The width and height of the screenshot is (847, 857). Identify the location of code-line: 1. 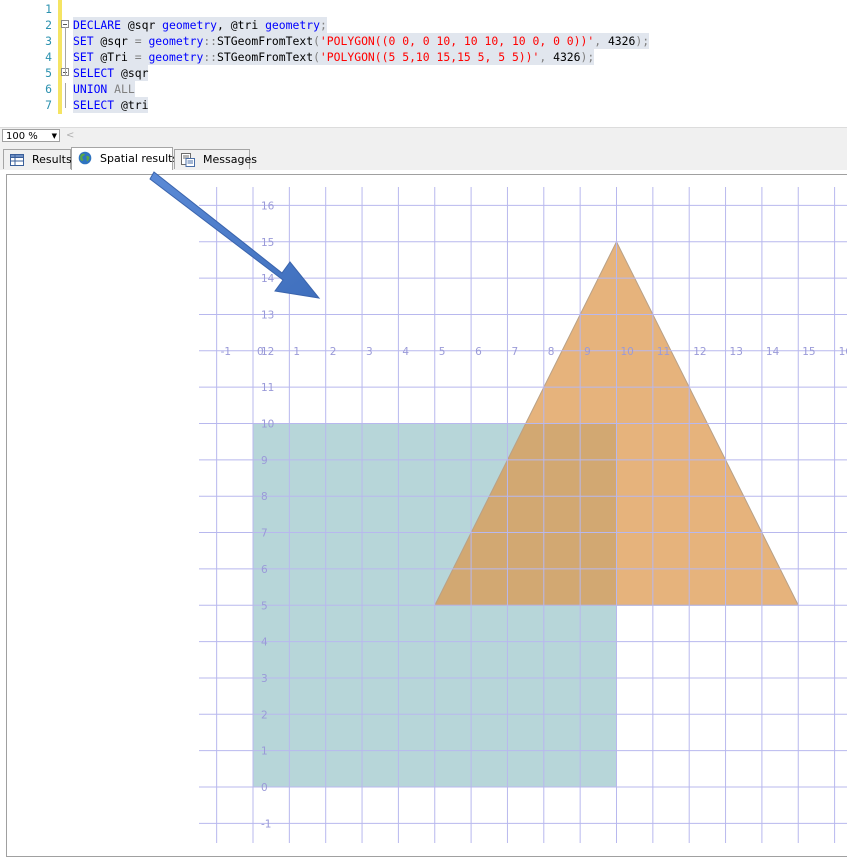
(423, 9).